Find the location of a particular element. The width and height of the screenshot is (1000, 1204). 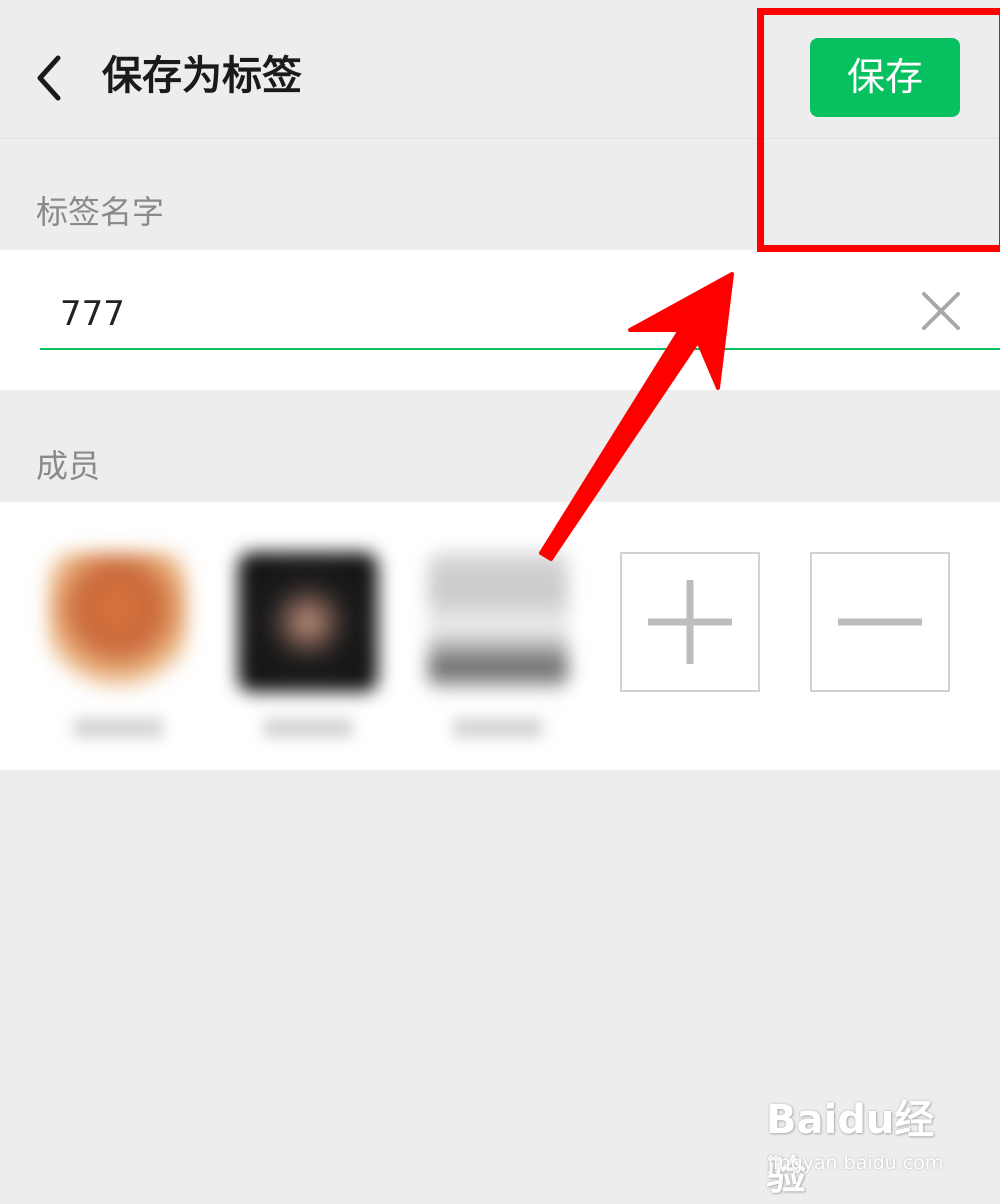

add-member-button is located at coordinates (690, 622).